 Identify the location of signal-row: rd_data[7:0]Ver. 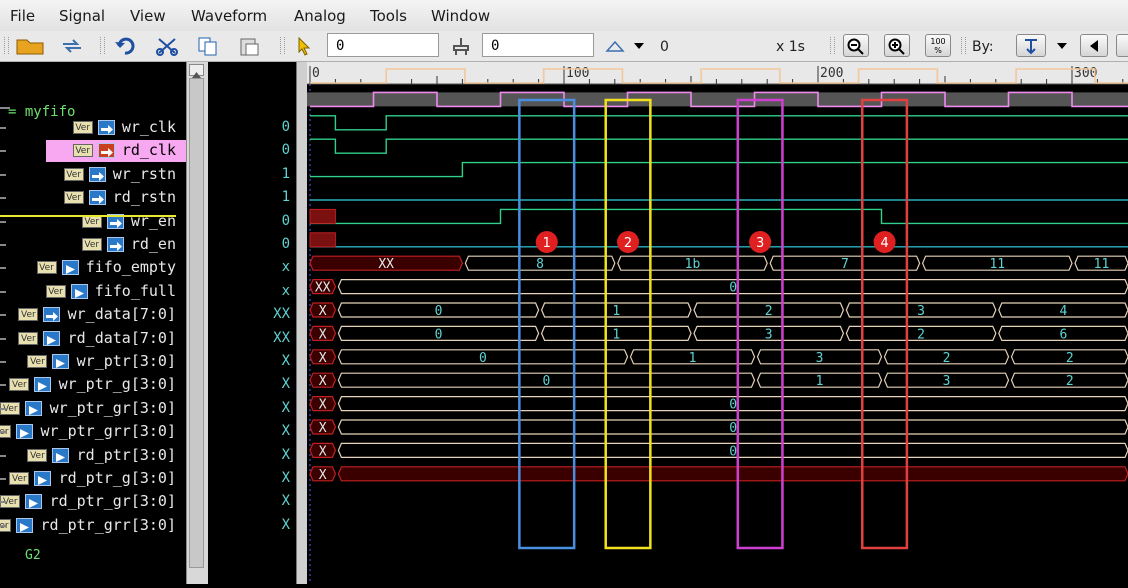
(93, 339).